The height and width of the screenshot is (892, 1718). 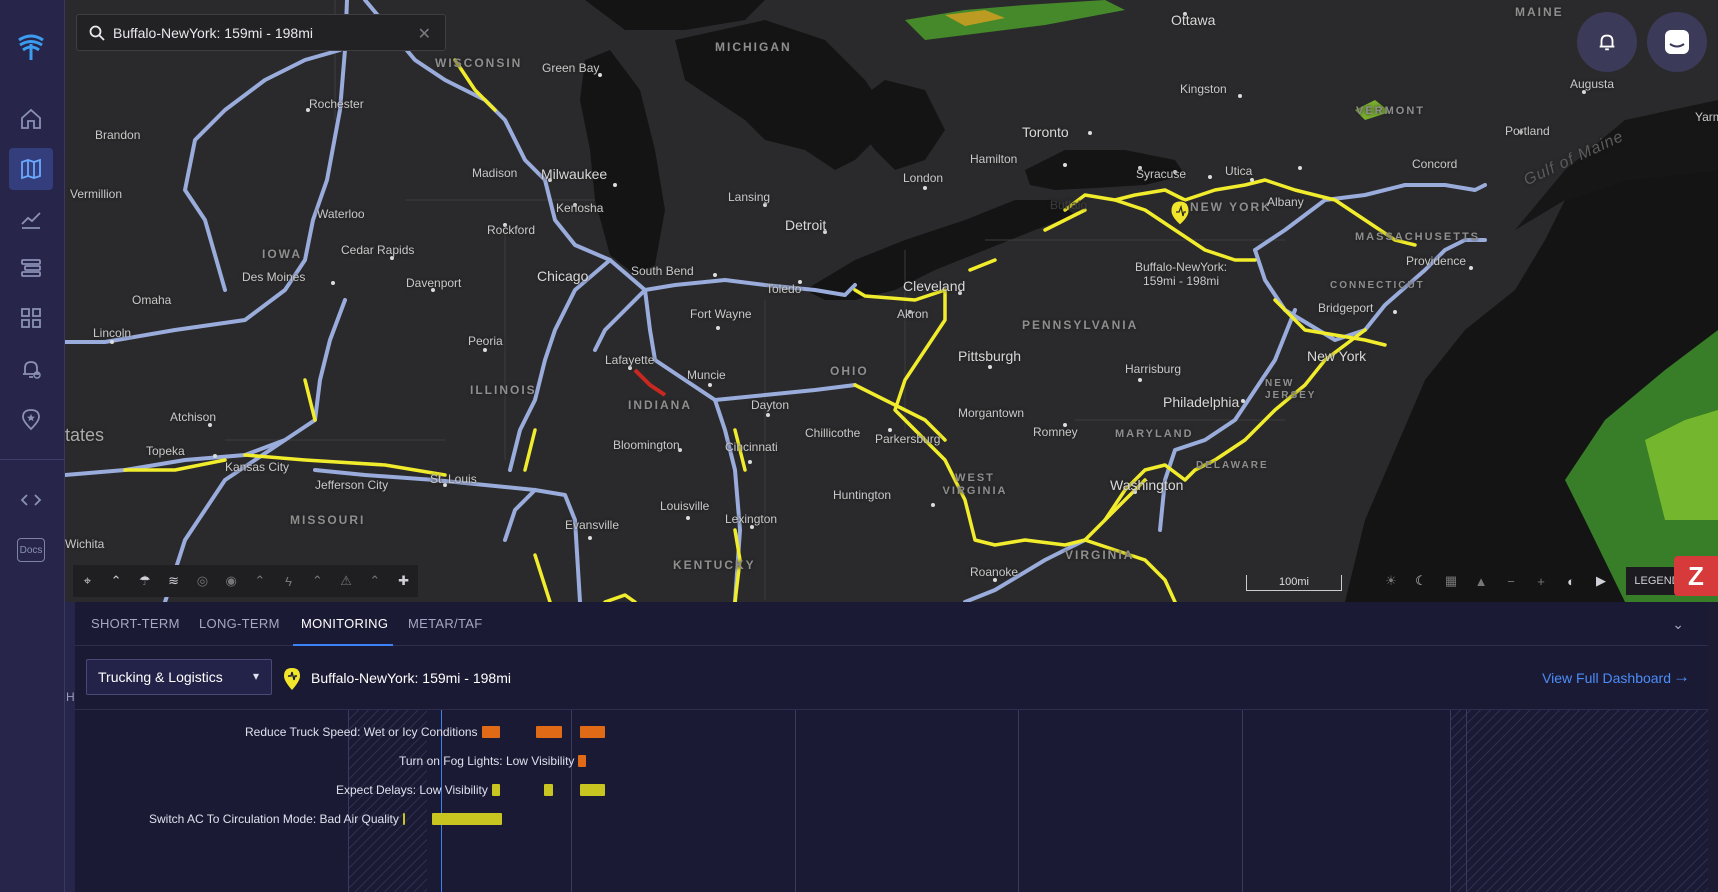 I want to click on map-label: Toronto, so click(x=1045, y=132).